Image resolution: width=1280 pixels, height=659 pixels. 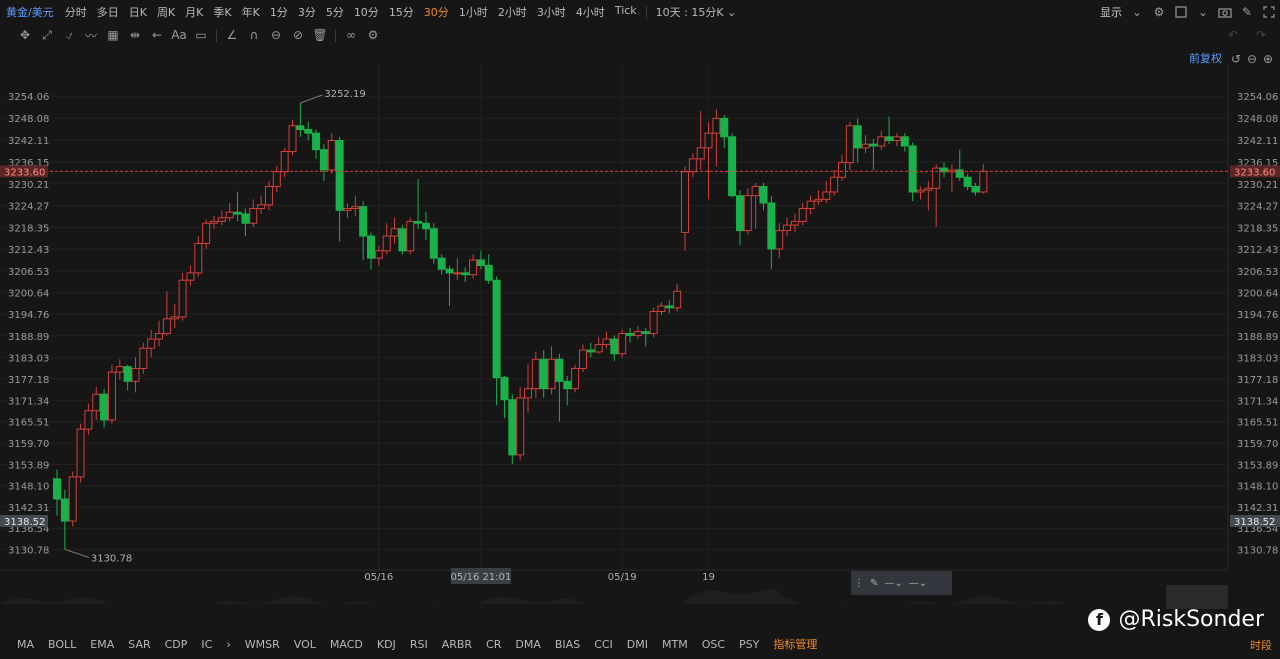 I want to click on more-chevron-icon: ›, so click(x=228, y=644).